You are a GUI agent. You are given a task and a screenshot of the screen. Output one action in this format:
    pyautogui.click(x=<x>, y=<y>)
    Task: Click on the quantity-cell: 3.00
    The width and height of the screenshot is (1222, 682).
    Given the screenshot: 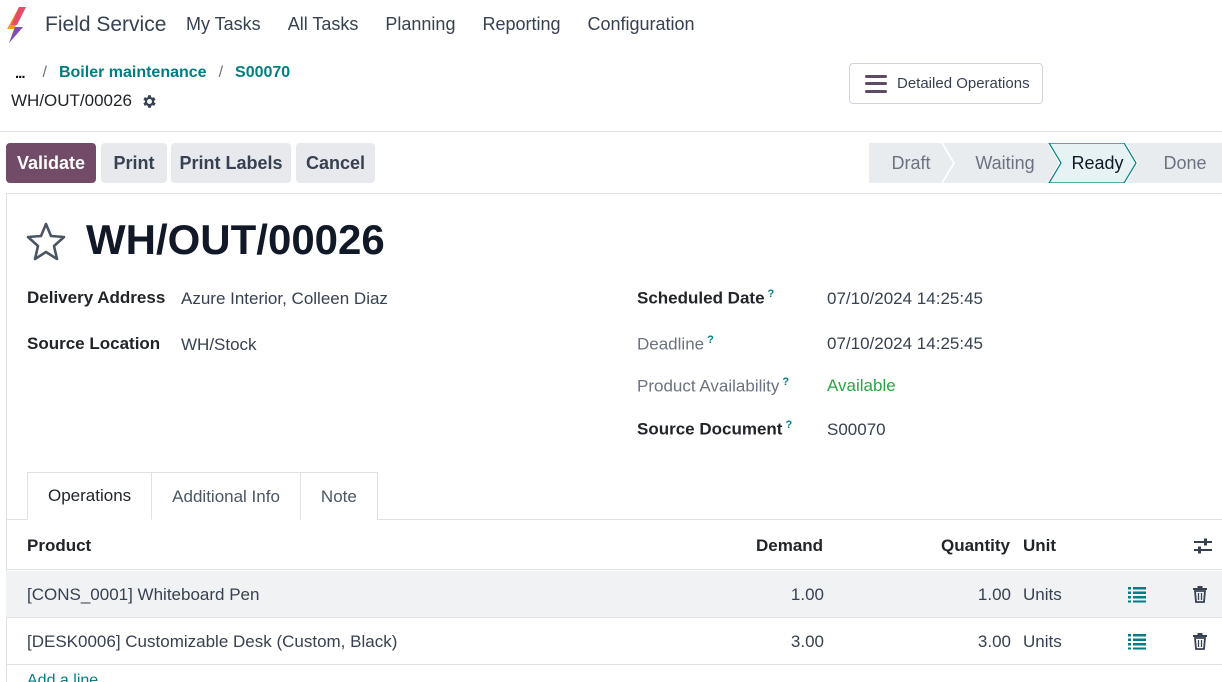 What is the action you would take?
    pyautogui.click(x=968, y=642)
    